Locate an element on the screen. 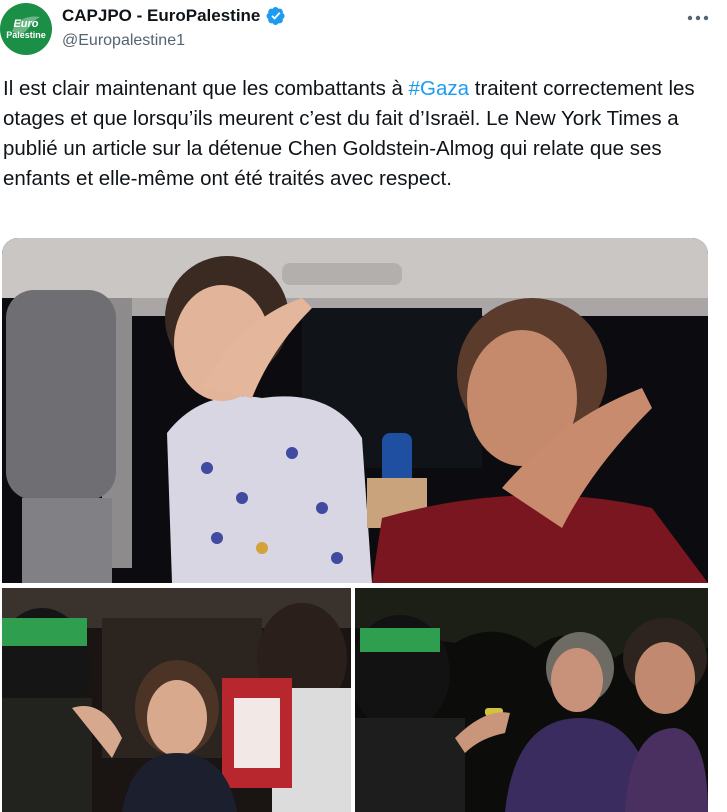 This screenshot has width=727, height=812. more-dots-icon is located at coordinates (698, 18).